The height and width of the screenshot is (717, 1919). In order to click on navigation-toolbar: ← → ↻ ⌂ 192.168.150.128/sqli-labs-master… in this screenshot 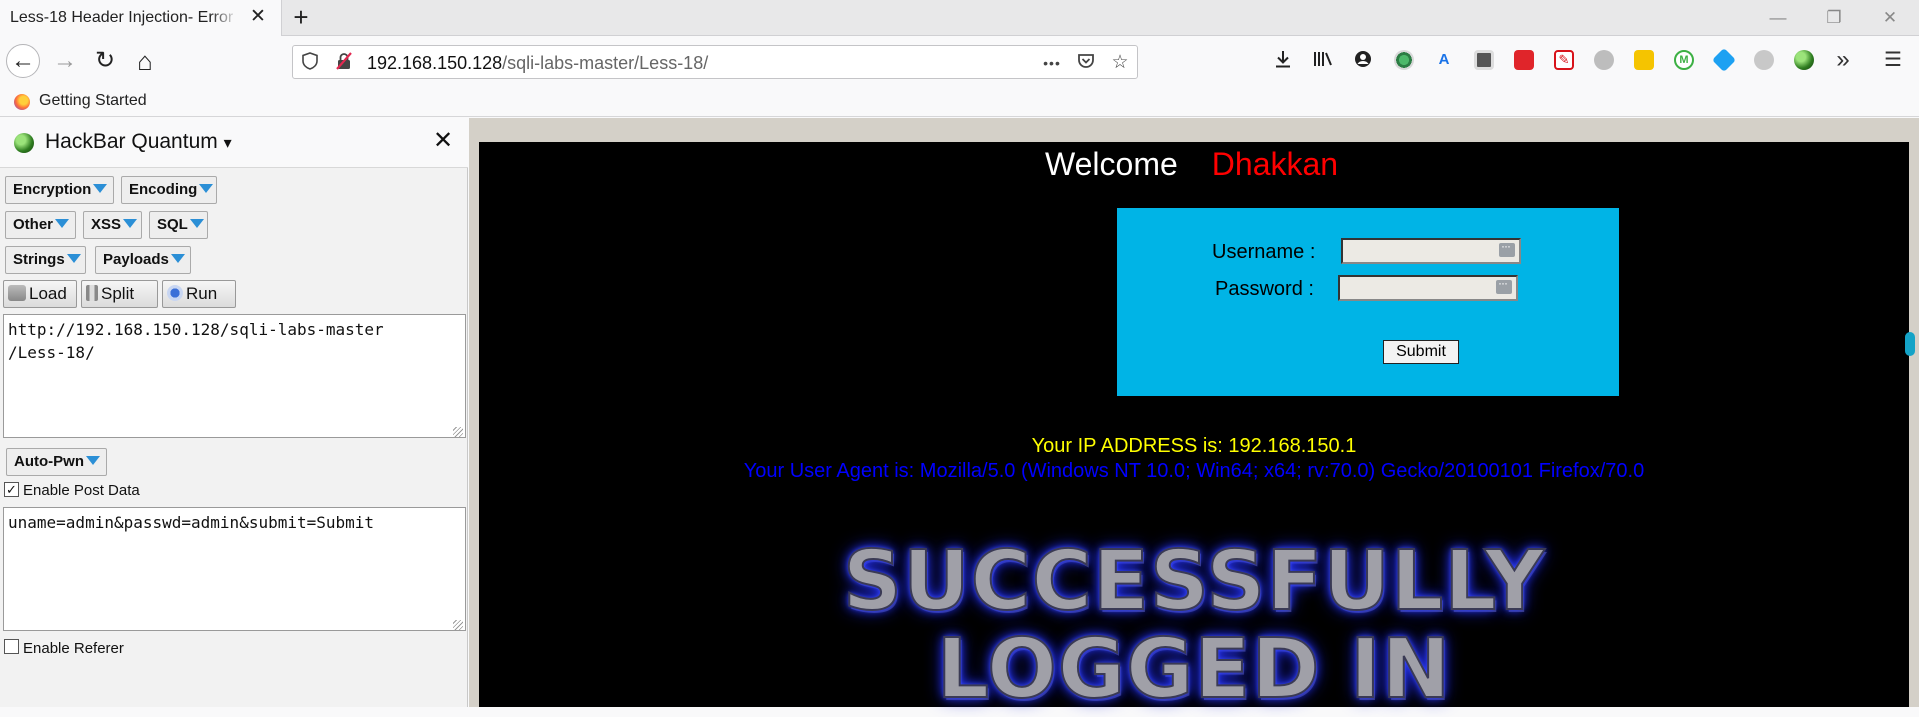, I will do `click(959, 62)`.